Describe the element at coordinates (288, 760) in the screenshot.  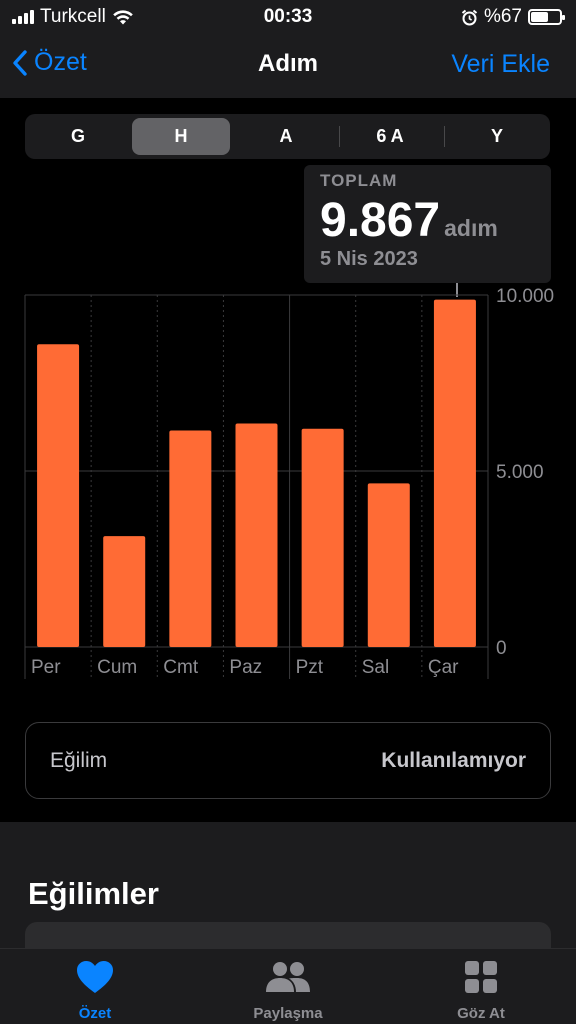
I see `trend-card: Eğilim Kullanılamıyor` at that location.